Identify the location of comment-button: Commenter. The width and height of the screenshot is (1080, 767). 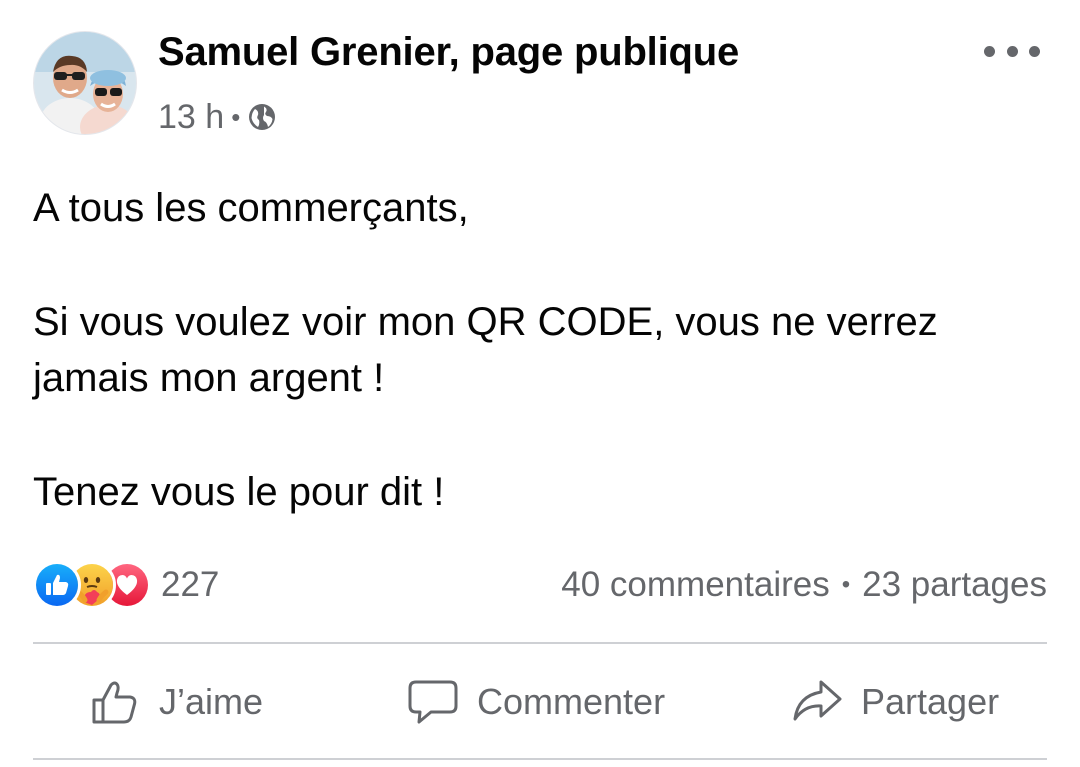
(536, 702).